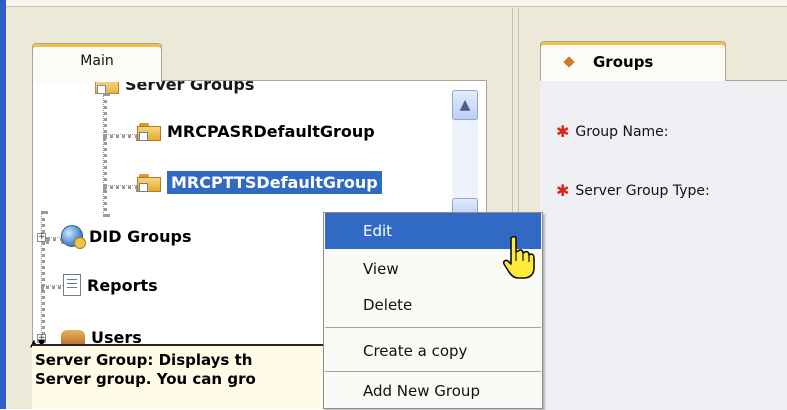 Image resolution: width=787 pixels, height=410 pixels. Describe the element at coordinates (72, 285) in the screenshot. I see `report-icon` at that location.